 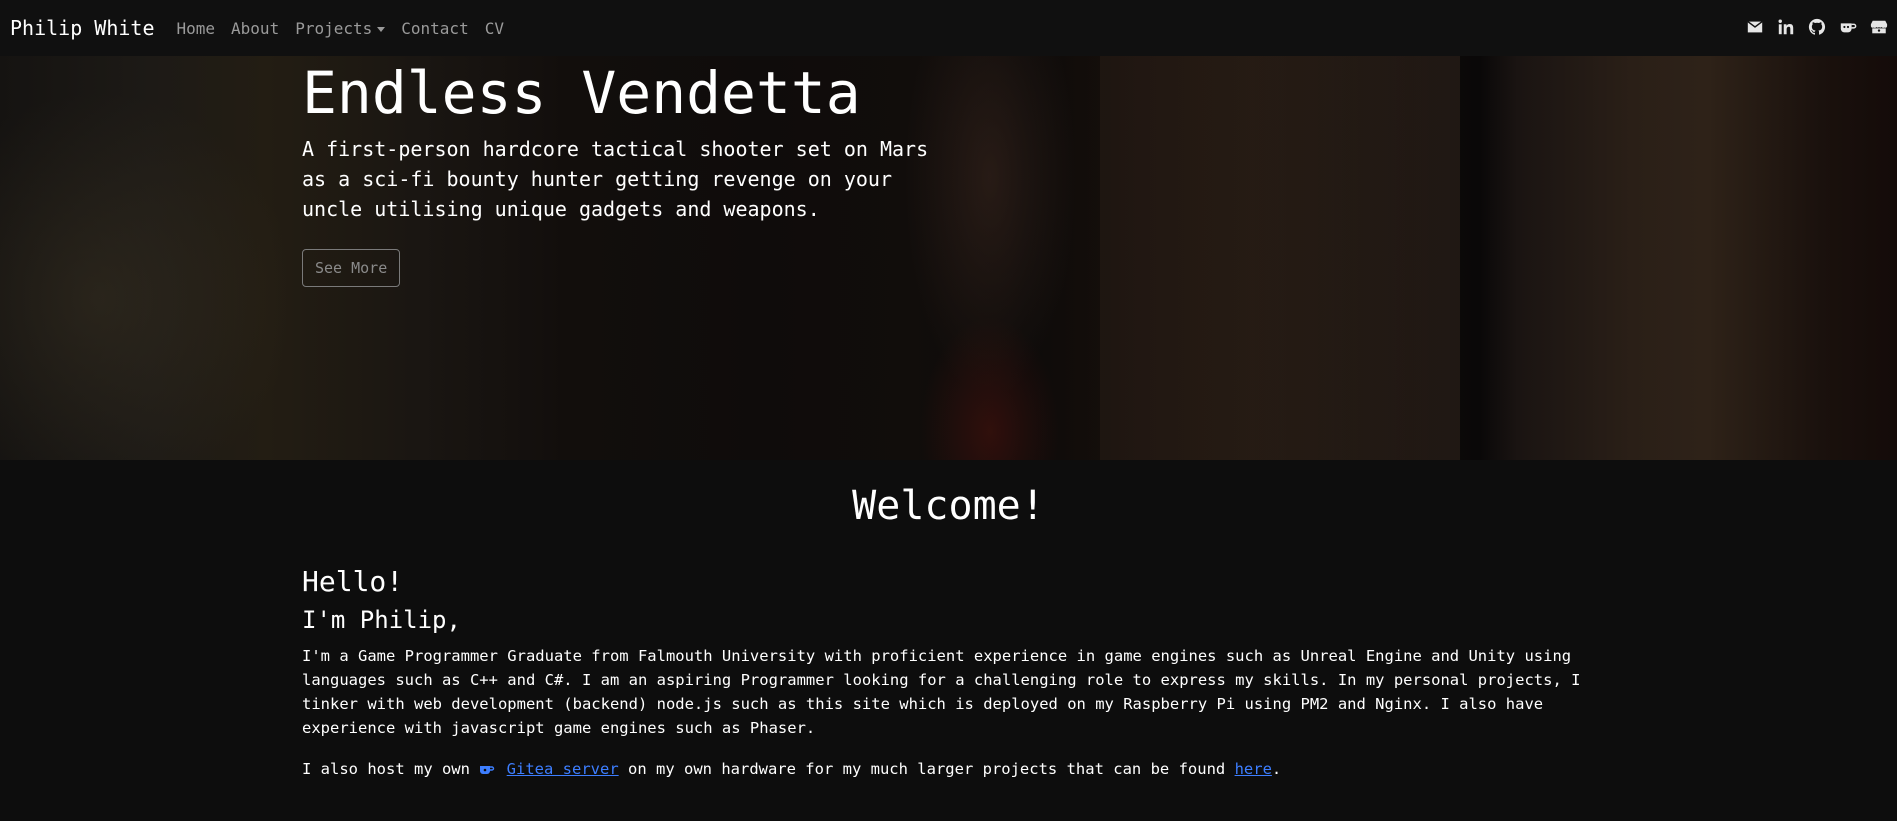 What do you see at coordinates (563, 769) in the screenshot?
I see `gitea-server-link: Gitea server` at bounding box center [563, 769].